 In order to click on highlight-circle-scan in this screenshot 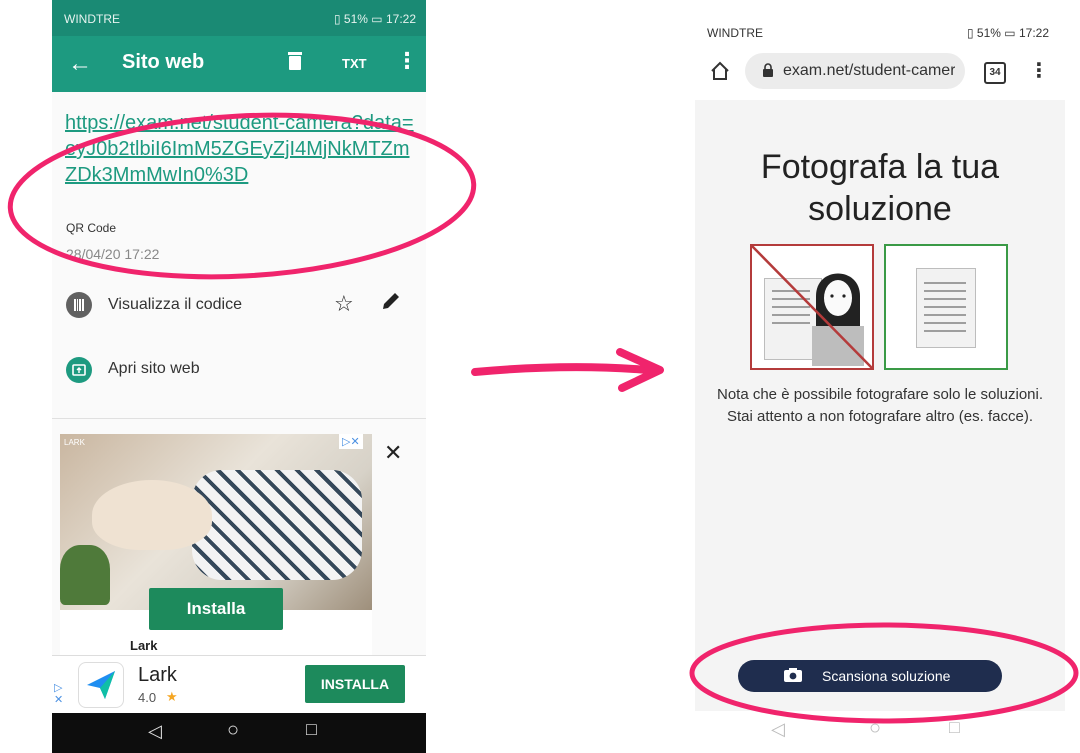, I will do `click(884, 673)`.